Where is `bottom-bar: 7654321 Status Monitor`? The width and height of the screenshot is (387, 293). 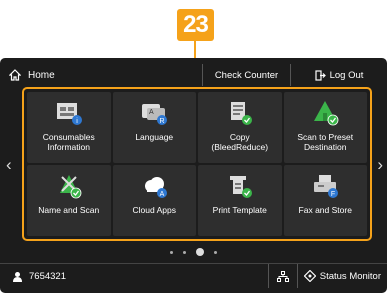 bottom-bar: 7654321 Status Monitor is located at coordinates (193, 275).